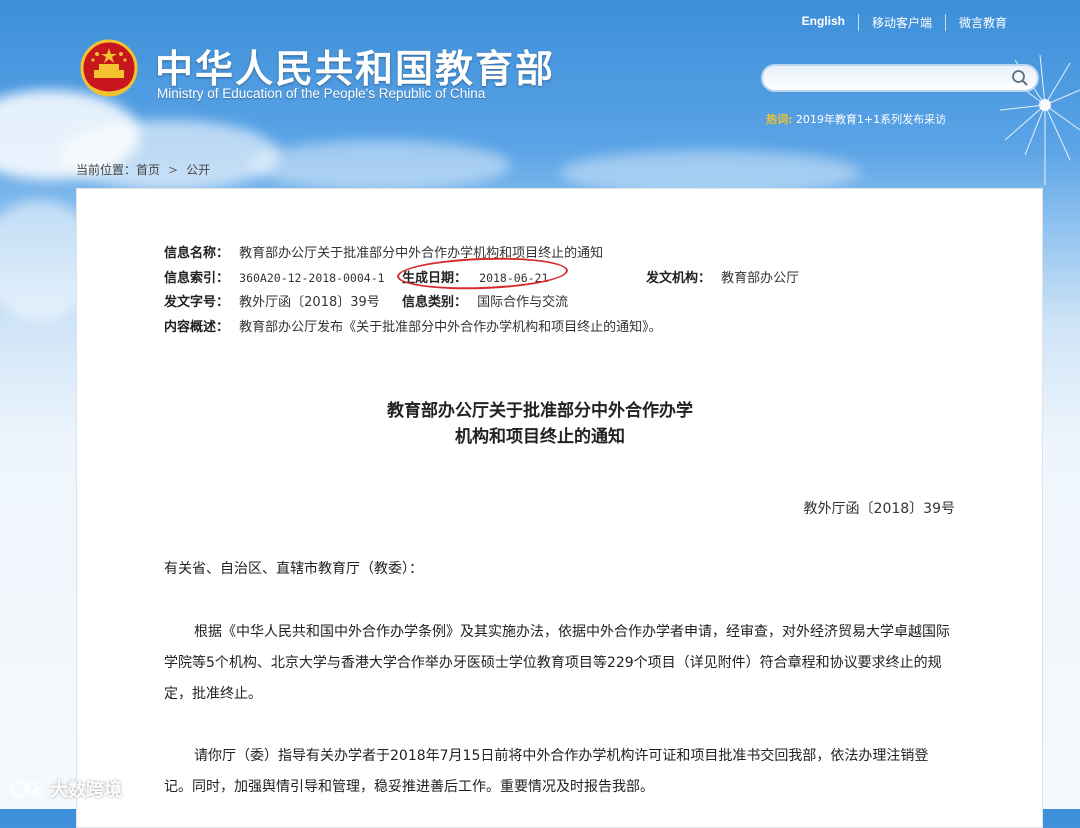 This screenshot has width=1080, height=828. I want to click on breadcrumb-prefix: 当前位置：, so click(106, 170).